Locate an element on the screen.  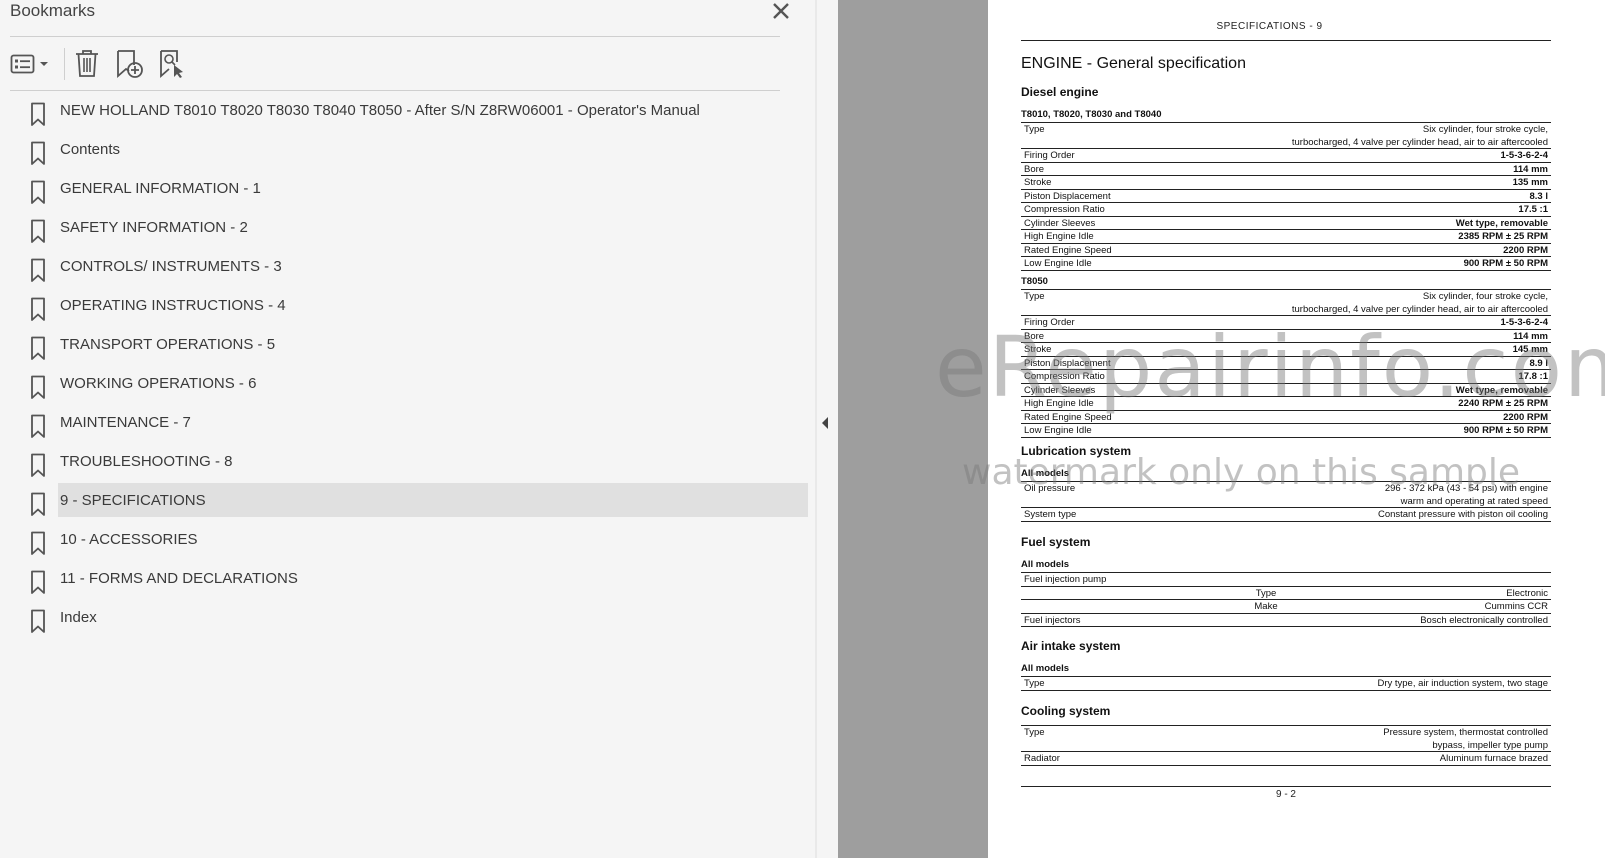
watermark-sample: watermark only on this sample is located at coordinates (1241, 472).